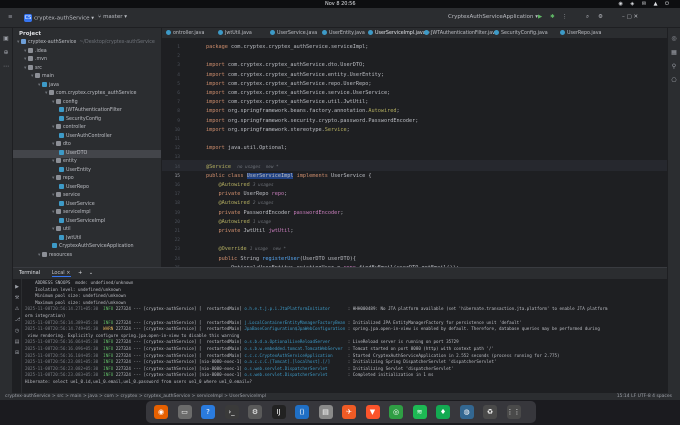  Describe the element at coordinates (466, 412) in the screenshot. I see `postgres-icon: ◍` at that location.